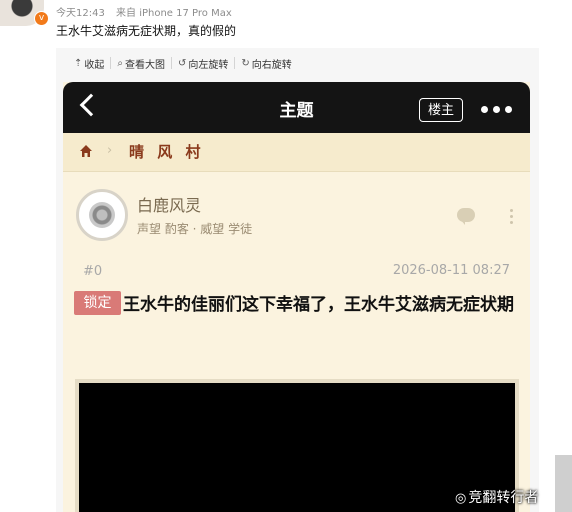 This screenshot has width=572, height=512. Describe the element at coordinates (496, 109) in the screenshot. I see `more-icon` at that location.